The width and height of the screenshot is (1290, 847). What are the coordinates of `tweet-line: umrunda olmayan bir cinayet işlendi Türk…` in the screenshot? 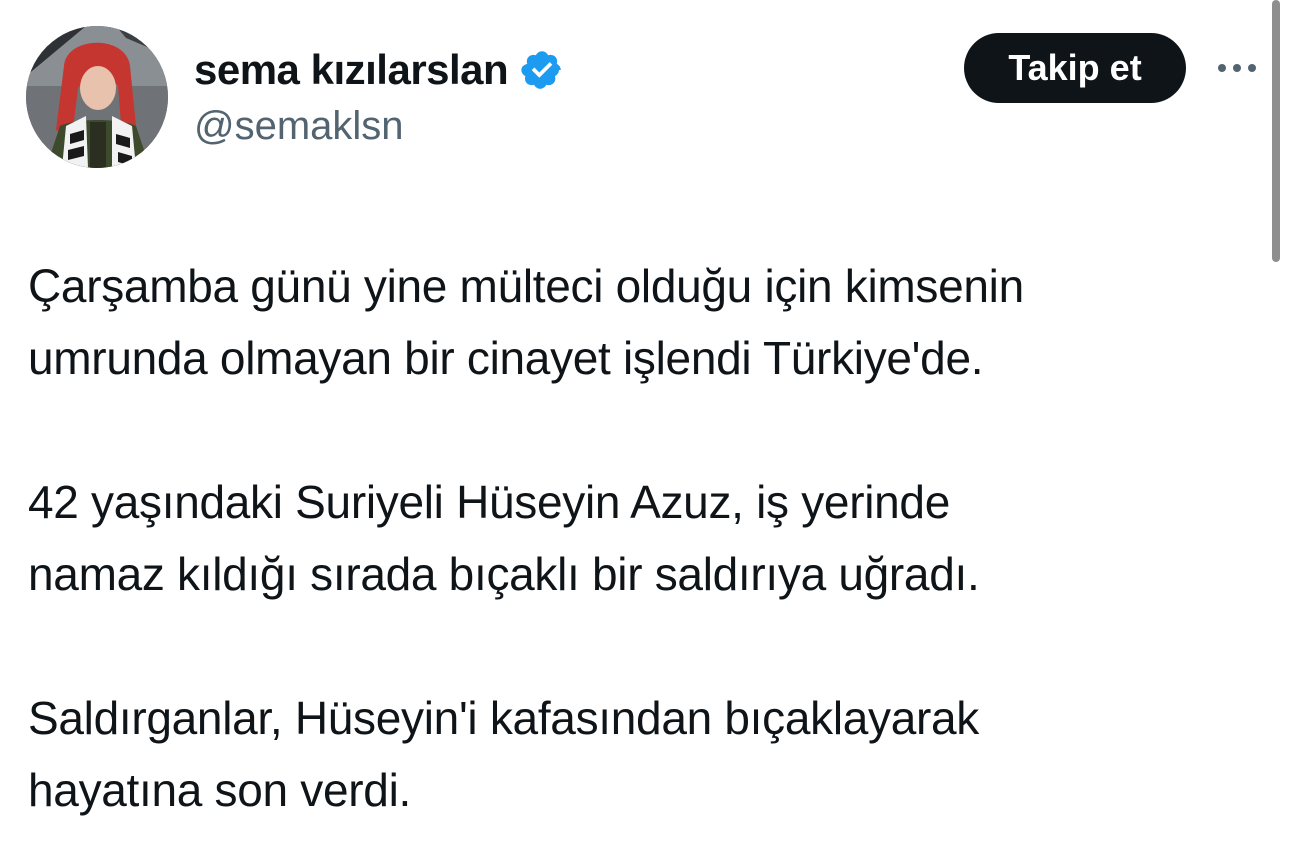 It's located at (506, 358).